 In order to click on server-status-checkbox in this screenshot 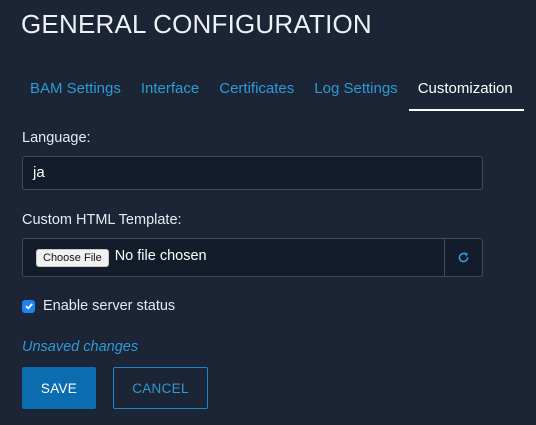, I will do `click(28, 306)`.